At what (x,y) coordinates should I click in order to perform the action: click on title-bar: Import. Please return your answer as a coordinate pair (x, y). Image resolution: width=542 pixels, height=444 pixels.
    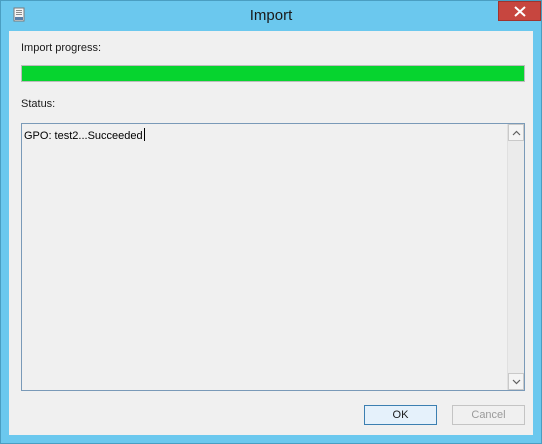
    Looking at the image, I should click on (271, 16).